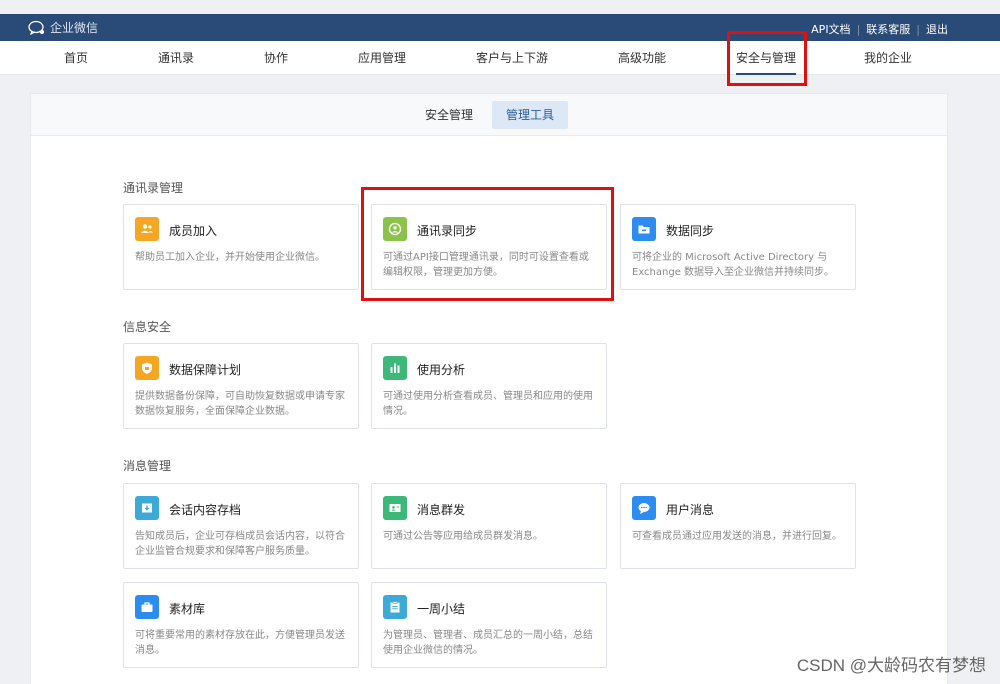  Describe the element at coordinates (767, 58) in the screenshot. I see `highlight-box-nav` at that location.